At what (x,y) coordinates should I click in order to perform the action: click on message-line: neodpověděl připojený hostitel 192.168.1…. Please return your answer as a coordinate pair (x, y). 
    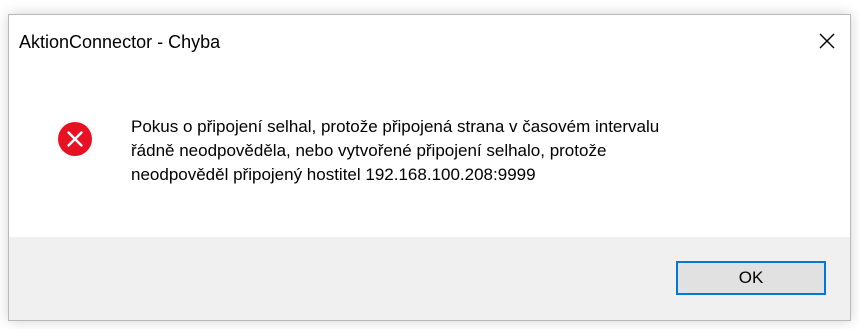
    Looking at the image, I should click on (333, 174).